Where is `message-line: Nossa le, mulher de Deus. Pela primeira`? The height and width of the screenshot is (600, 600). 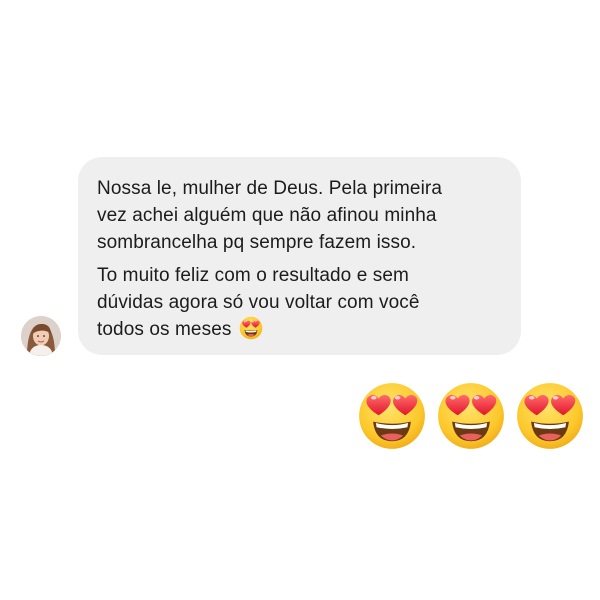 message-line: Nossa le, mulher de Deus. Pela primeira is located at coordinates (269, 188).